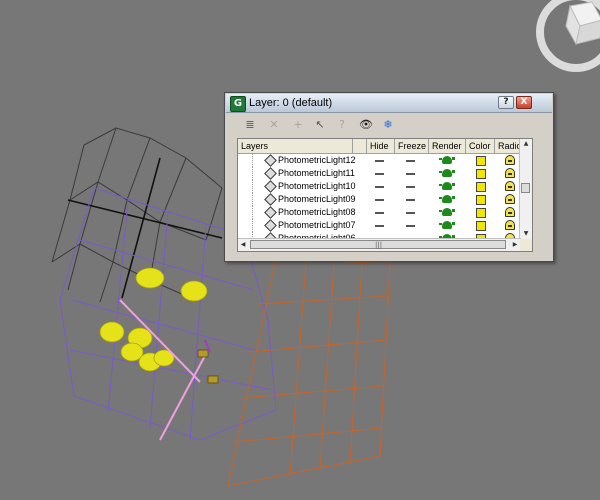 Image resolution: width=600 pixels, height=500 pixels. I want to click on vertical-scrollbar: ▲ ▼, so click(525, 189).